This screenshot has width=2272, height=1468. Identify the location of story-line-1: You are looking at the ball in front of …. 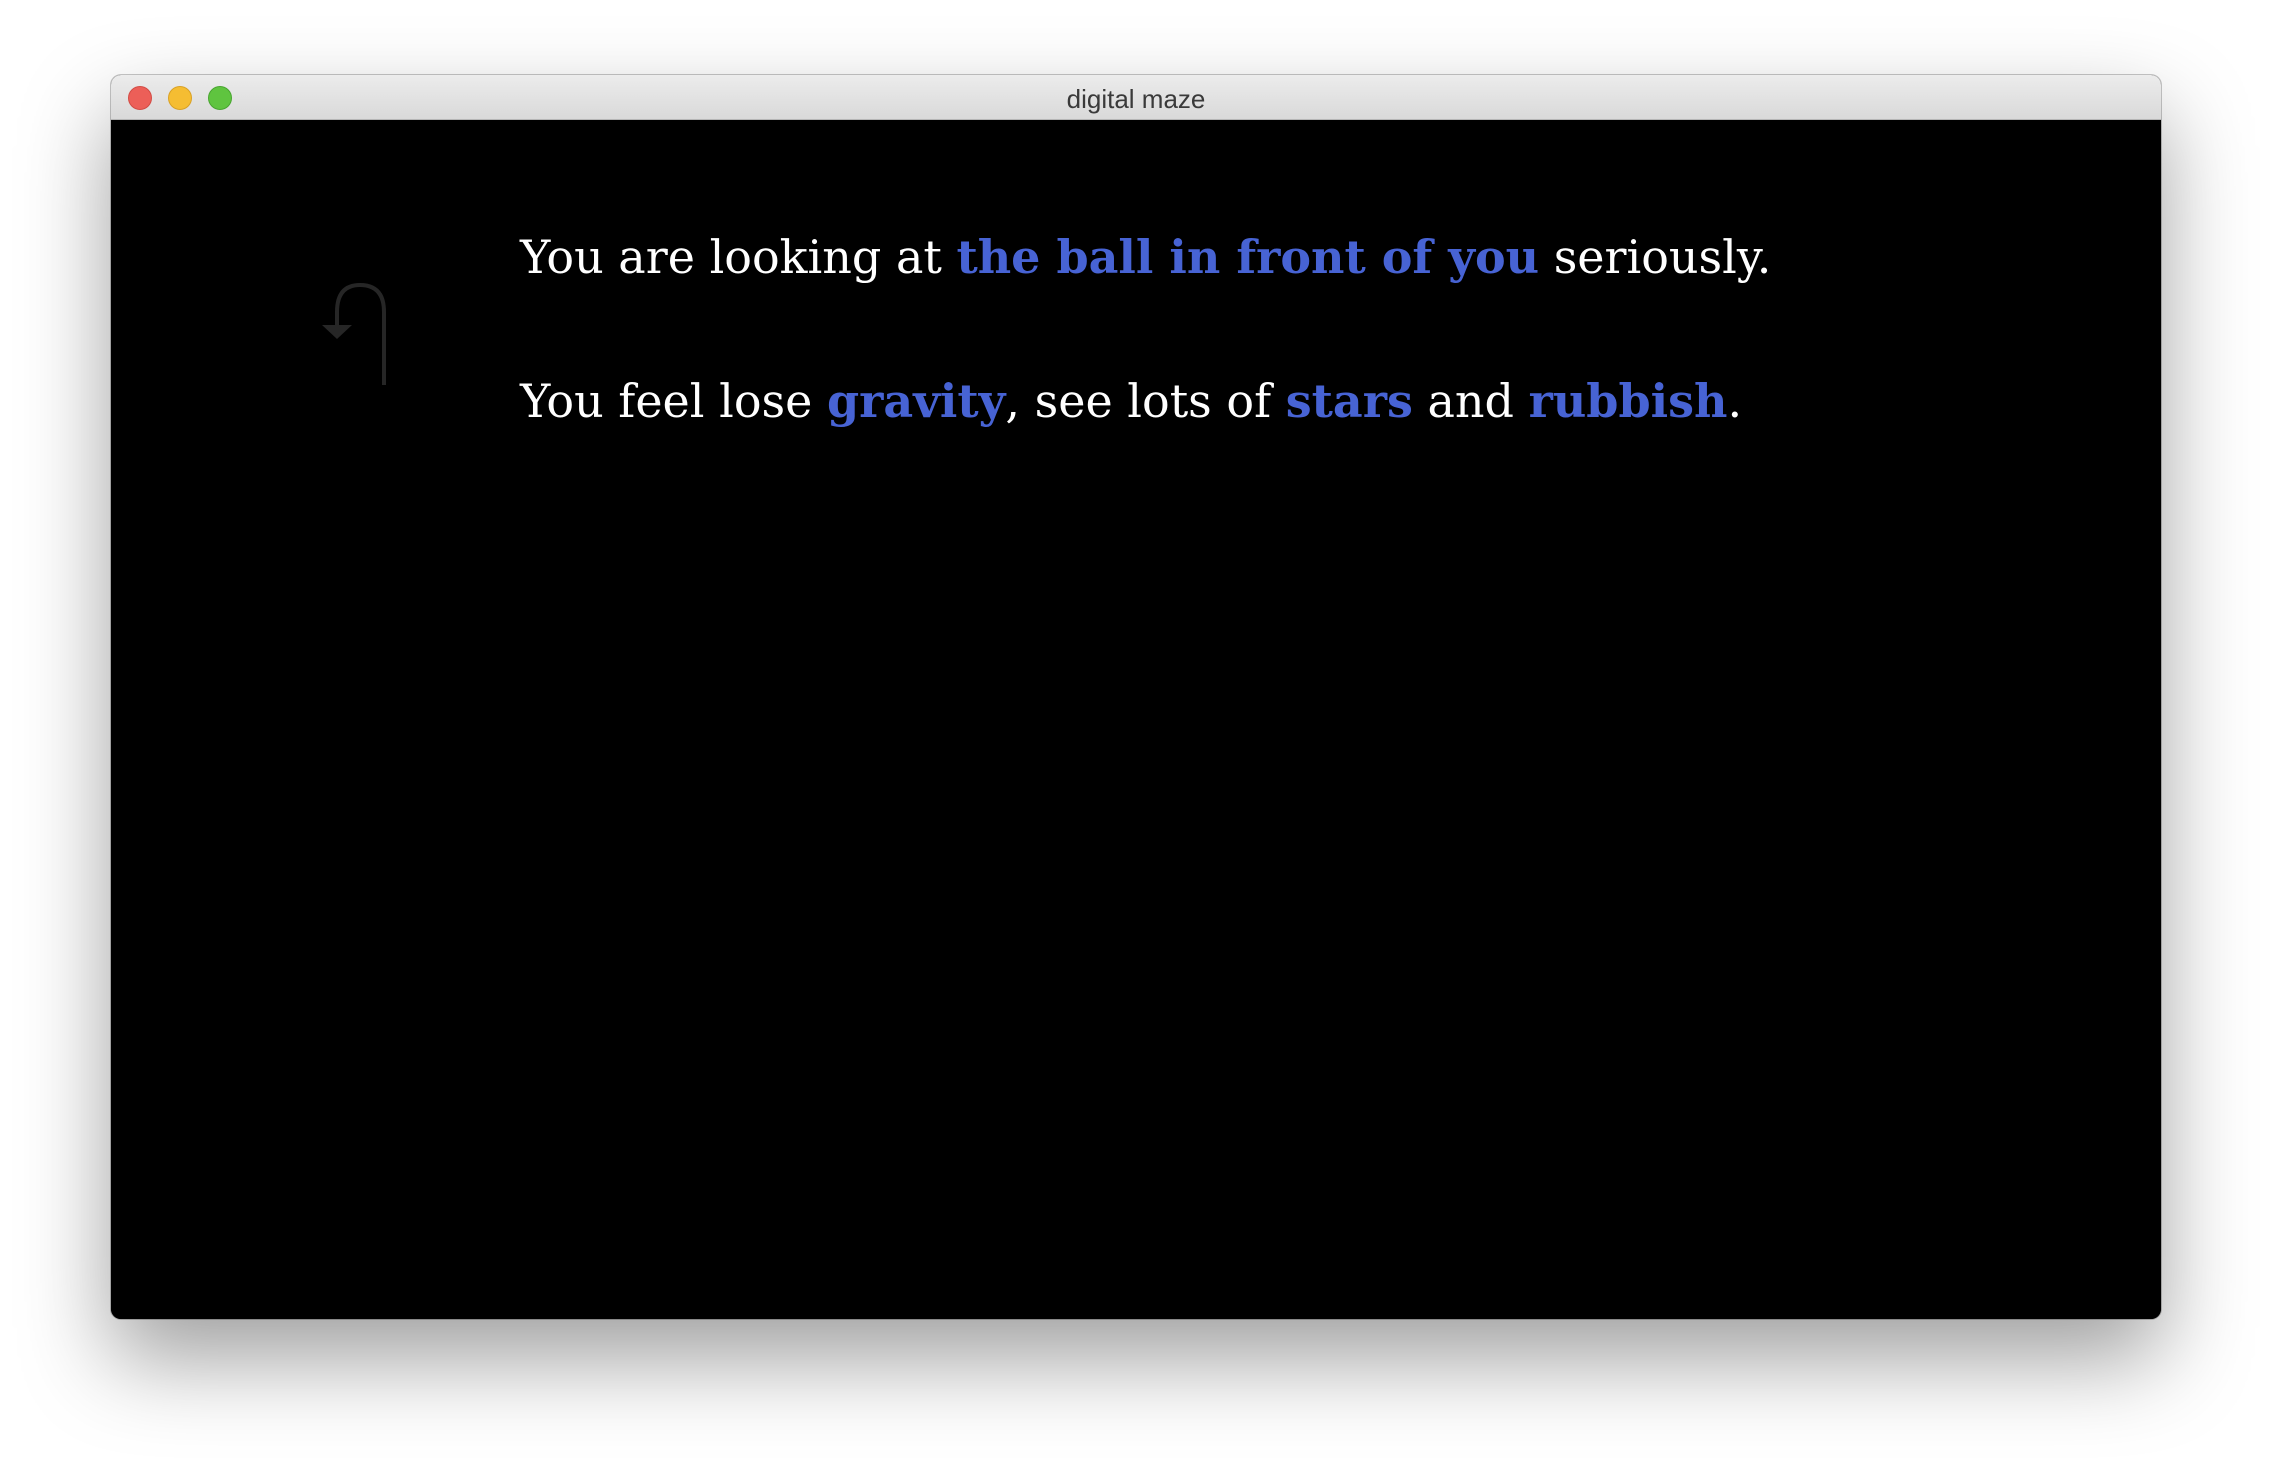
(1145, 257).